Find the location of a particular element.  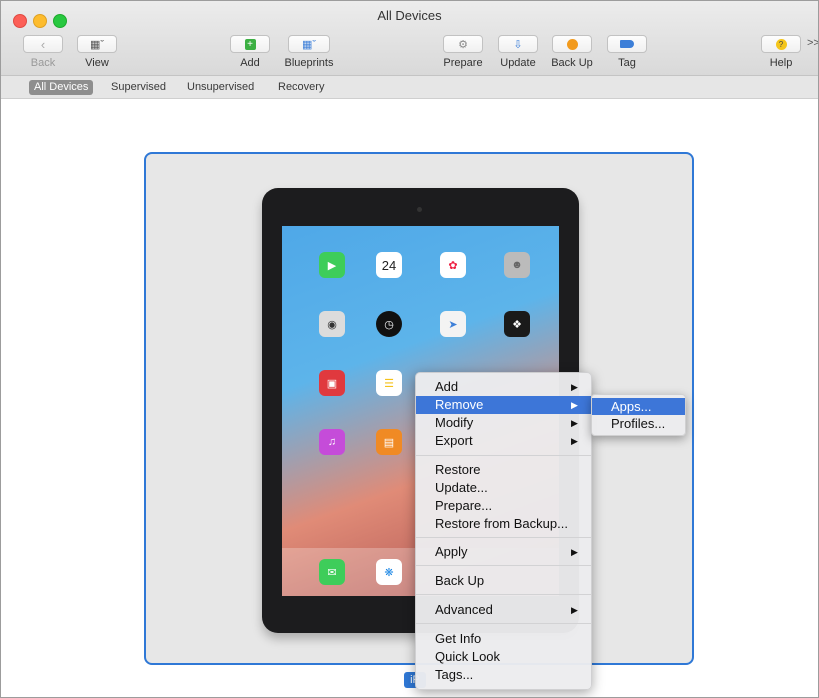

update-label: Update is located at coordinates (518, 63).